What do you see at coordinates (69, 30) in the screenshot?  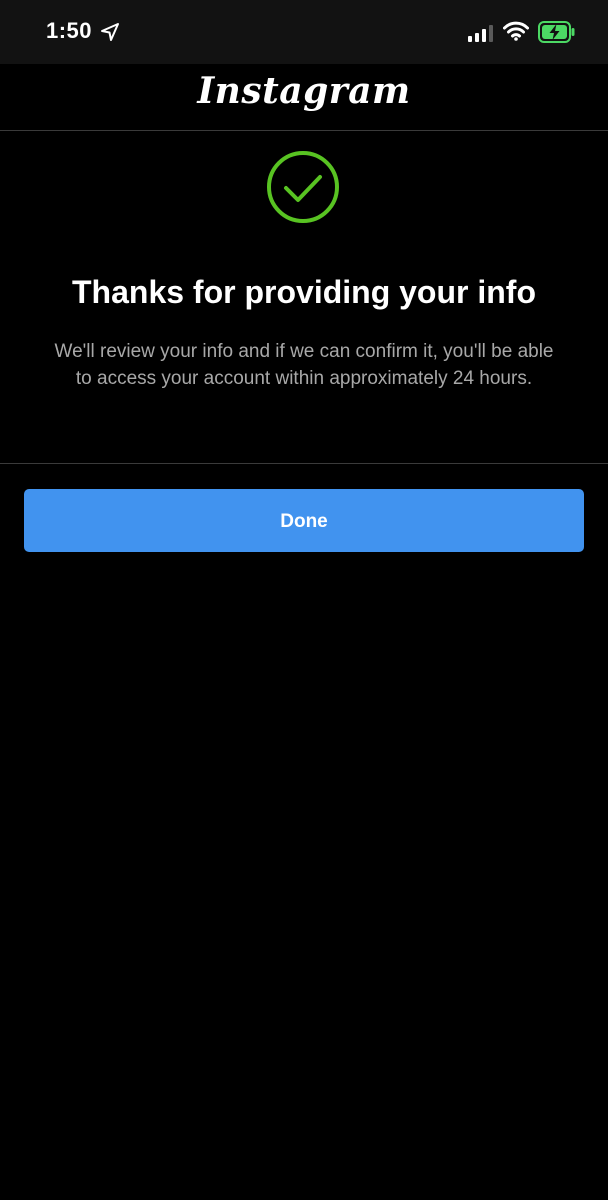 I see `status-time: 1:50` at bounding box center [69, 30].